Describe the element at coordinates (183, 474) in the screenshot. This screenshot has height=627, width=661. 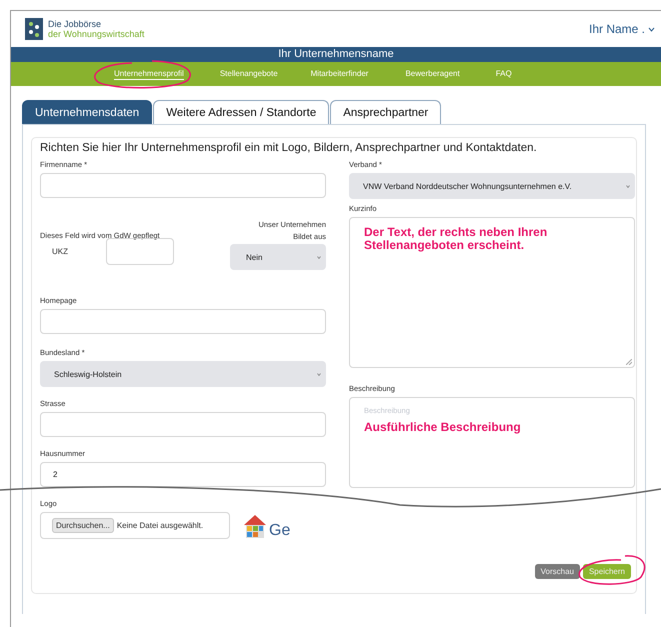
I see `text-field: 2` at that location.